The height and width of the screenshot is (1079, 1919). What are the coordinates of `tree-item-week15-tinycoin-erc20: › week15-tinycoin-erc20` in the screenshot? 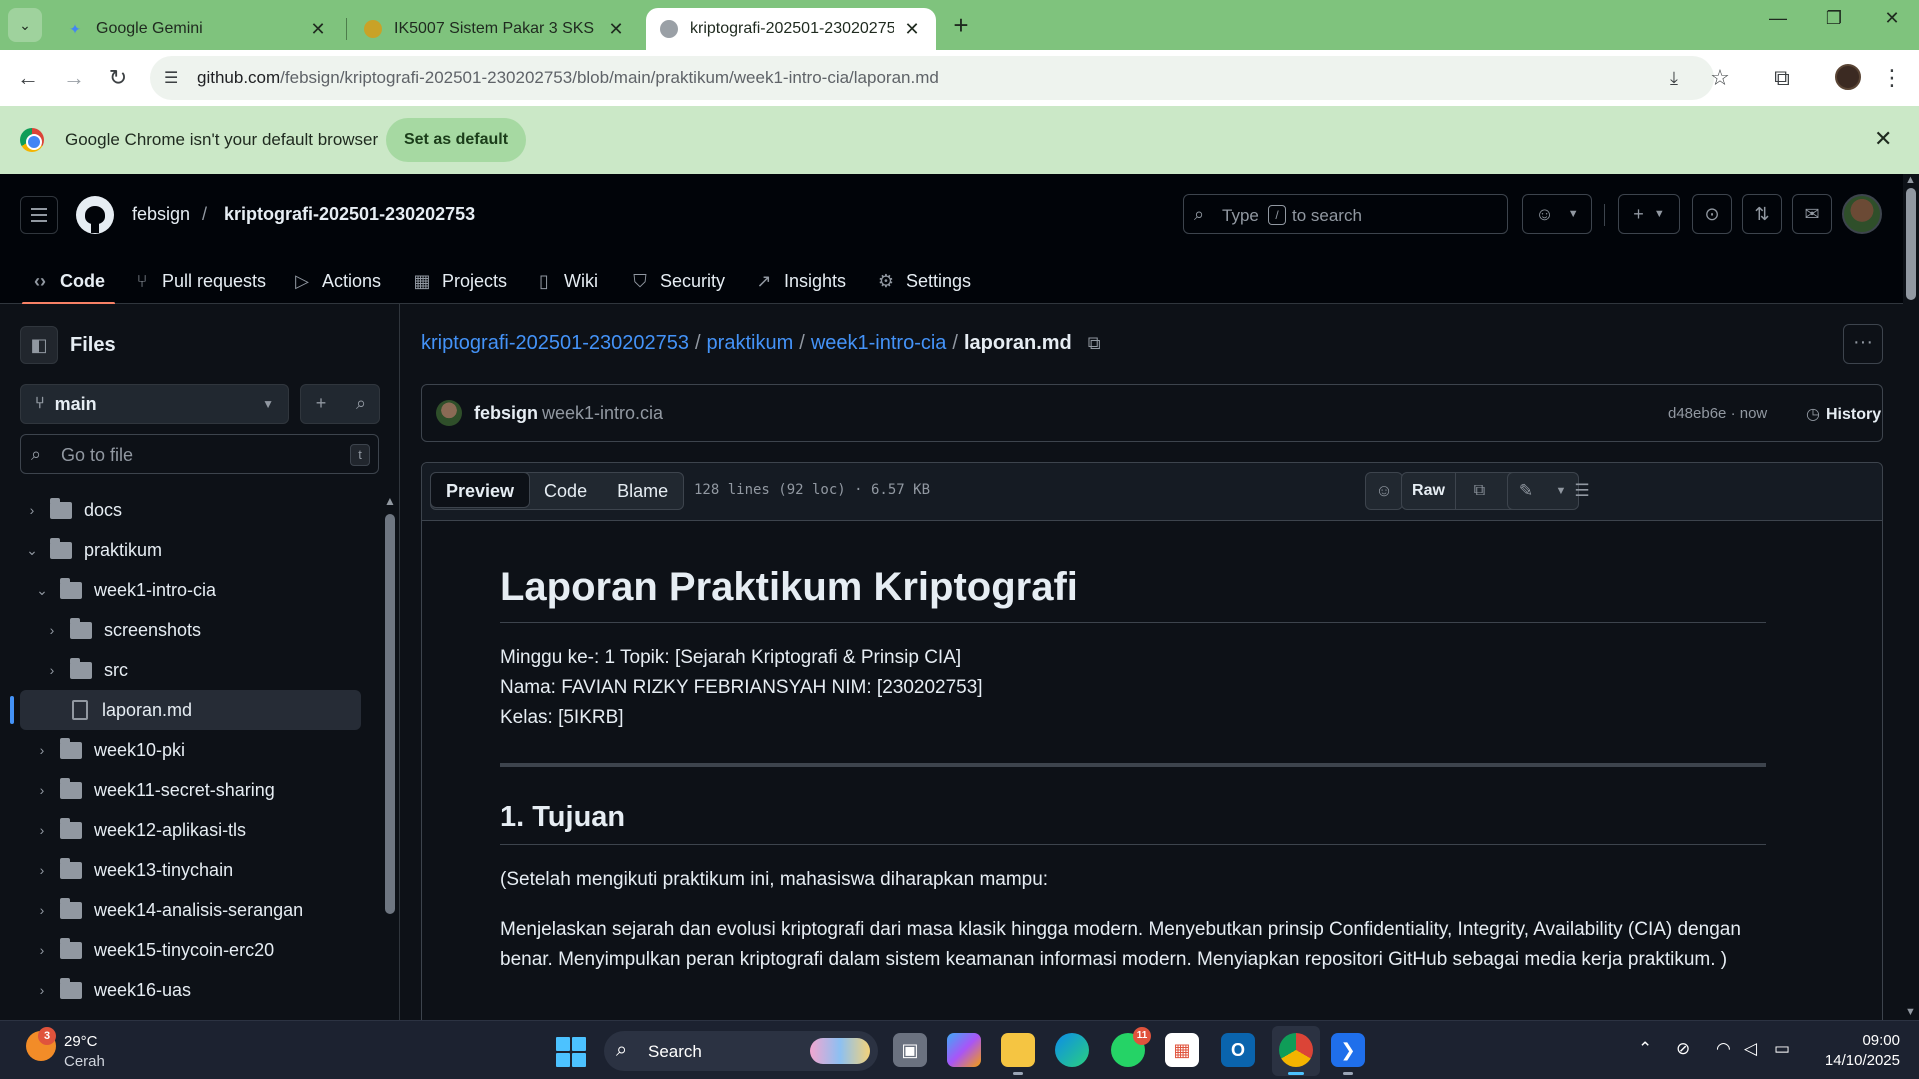 It's located at (185, 950).